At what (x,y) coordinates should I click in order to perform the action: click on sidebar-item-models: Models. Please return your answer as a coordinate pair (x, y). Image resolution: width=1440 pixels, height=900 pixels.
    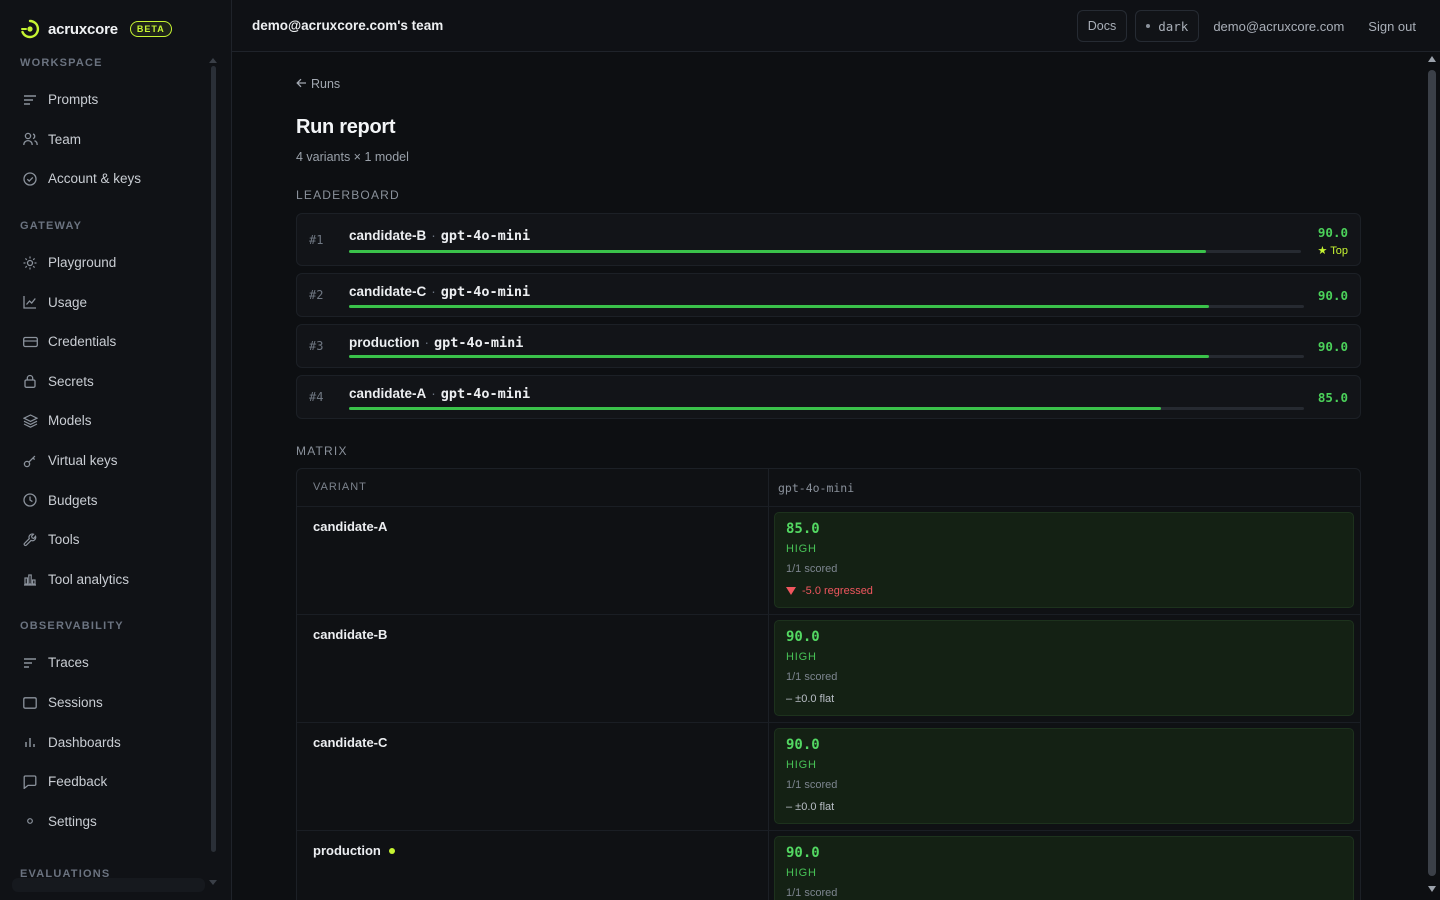
    Looking at the image, I should click on (105, 421).